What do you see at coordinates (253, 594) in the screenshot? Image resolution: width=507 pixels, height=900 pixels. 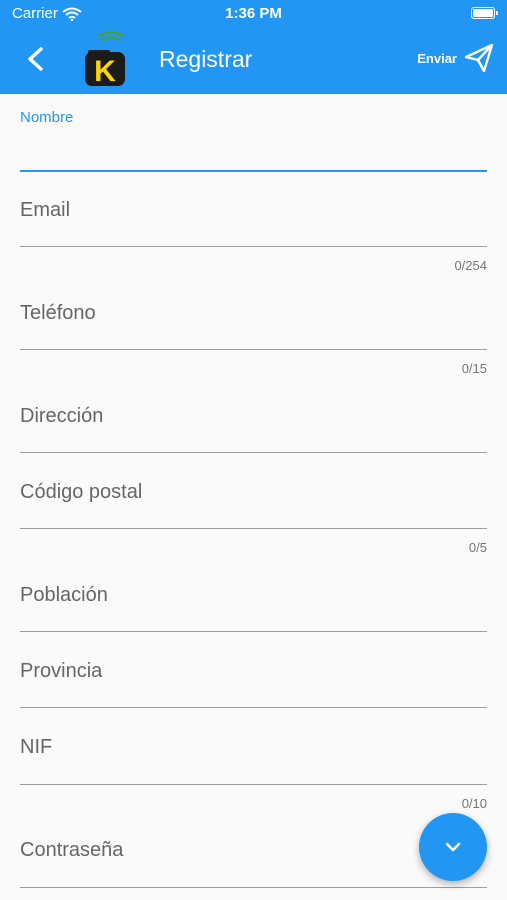 I see `poblacion-field: Población` at bounding box center [253, 594].